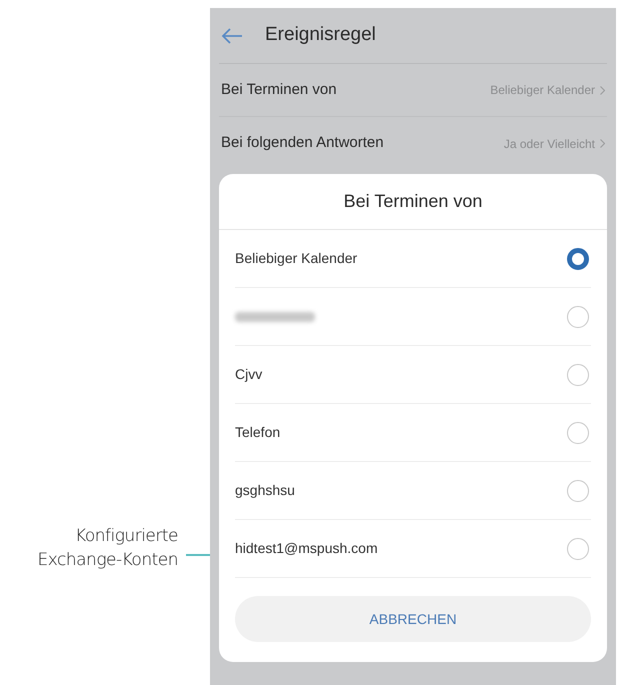  I want to click on calendar-option: Cjvv, so click(413, 375).